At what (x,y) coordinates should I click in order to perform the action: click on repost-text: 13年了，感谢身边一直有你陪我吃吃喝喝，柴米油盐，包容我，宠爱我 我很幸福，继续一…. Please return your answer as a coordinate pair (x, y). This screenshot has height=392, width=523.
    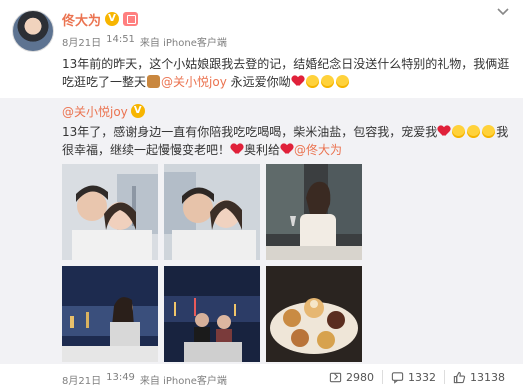
    Looking at the image, I should click on (288, 141).